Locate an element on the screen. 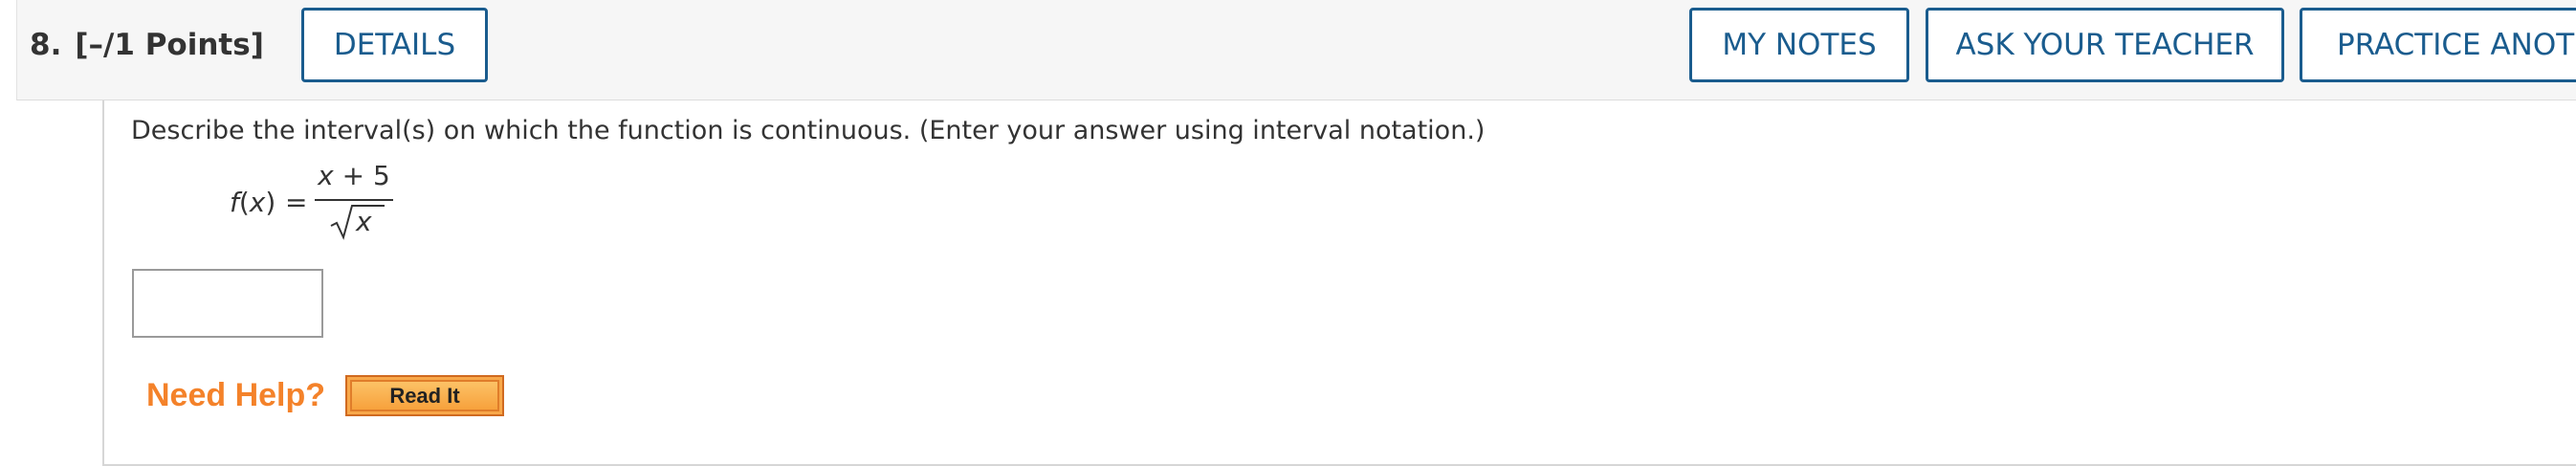 This screenshot has width=2576, height=466. details-button: DETAILS is located at coordinates (394, 45).